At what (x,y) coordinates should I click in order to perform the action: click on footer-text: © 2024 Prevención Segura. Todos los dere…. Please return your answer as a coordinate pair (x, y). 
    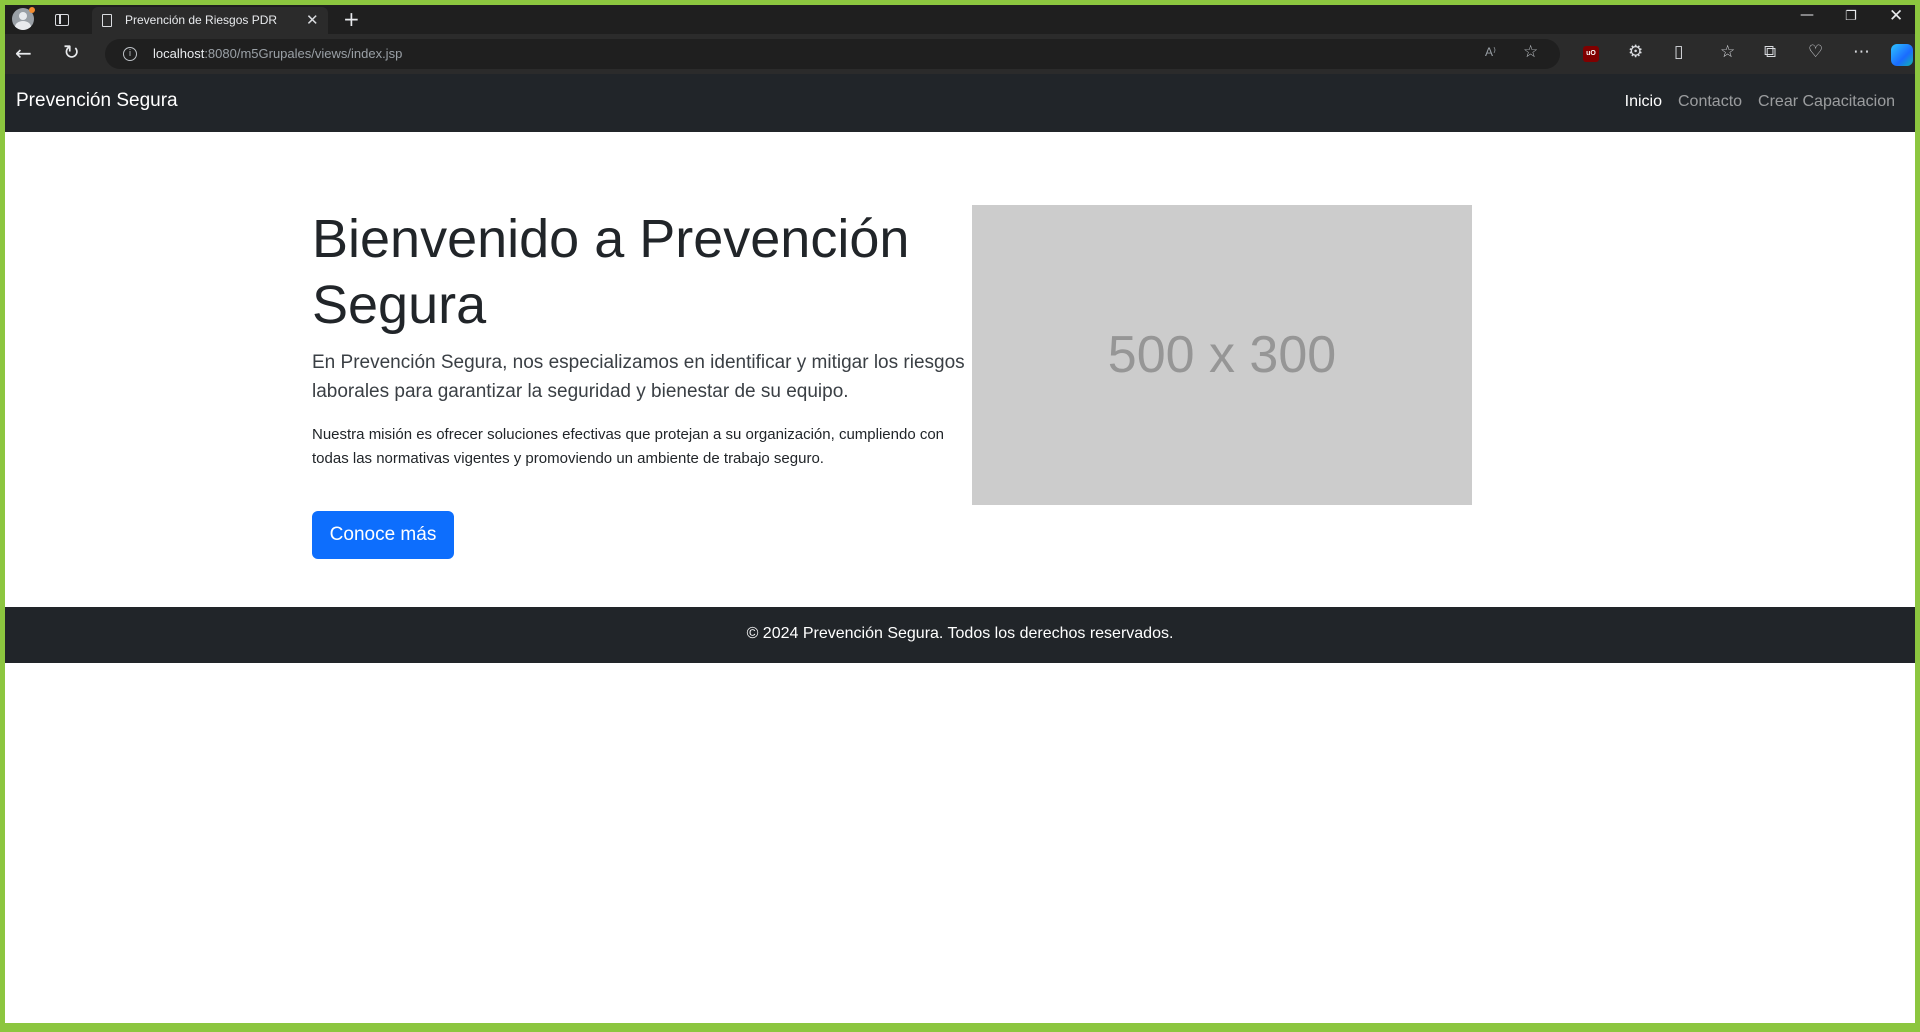
    Looking at the image, I should click on (960, 633).